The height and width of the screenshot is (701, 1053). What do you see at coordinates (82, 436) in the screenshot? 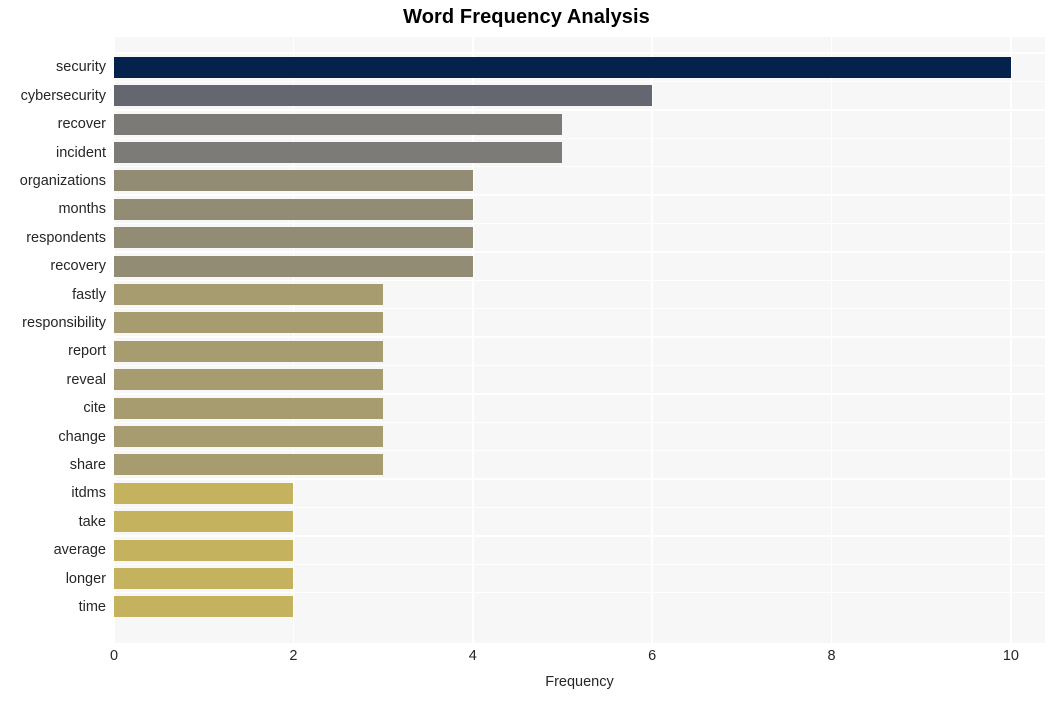
I see `y-tick-label: change` at bounding box center [82, 436].